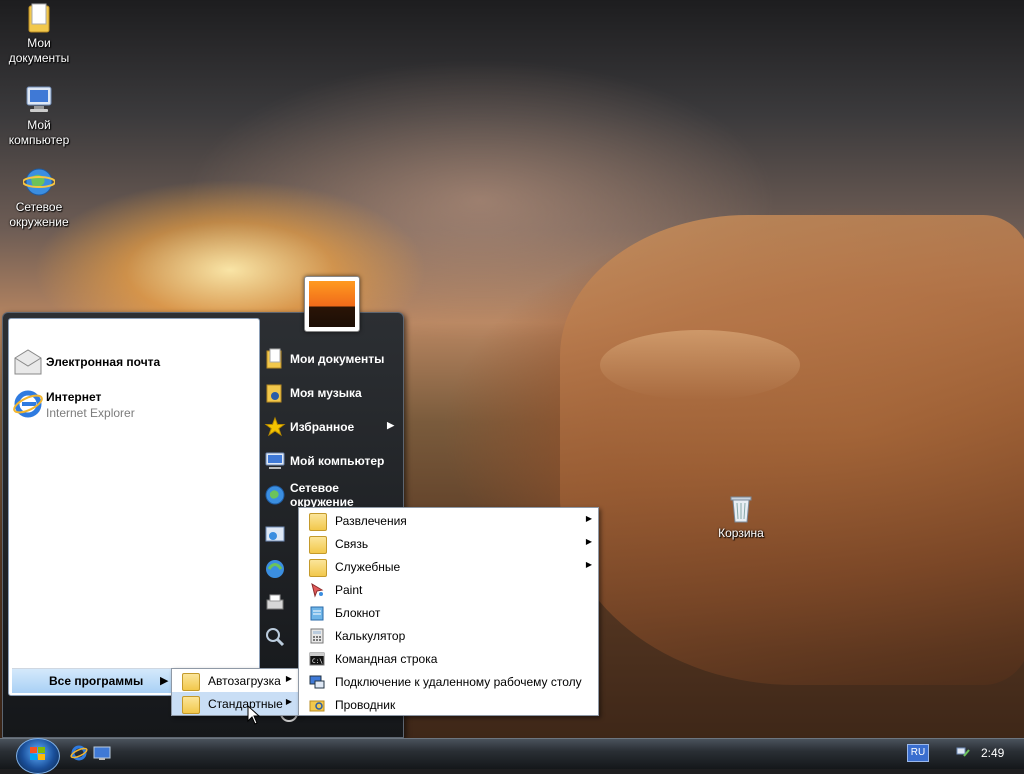 Image resolution: width=1024 pixels, height=774 pixels. What do you see at coordinates (317, 706) in the screenshot?
I see `explorer-icon` at bounding box center [317, 706].